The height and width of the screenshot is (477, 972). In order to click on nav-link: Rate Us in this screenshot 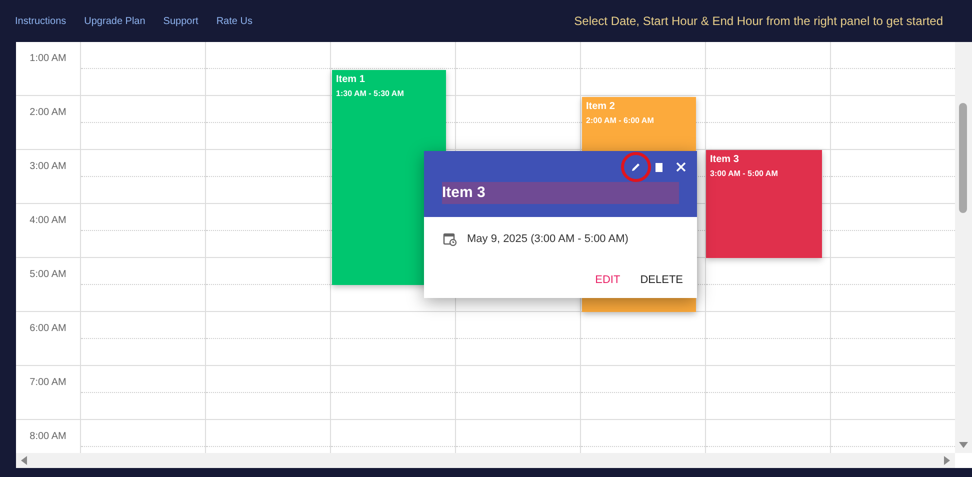, I will do `click(234, 21)`.